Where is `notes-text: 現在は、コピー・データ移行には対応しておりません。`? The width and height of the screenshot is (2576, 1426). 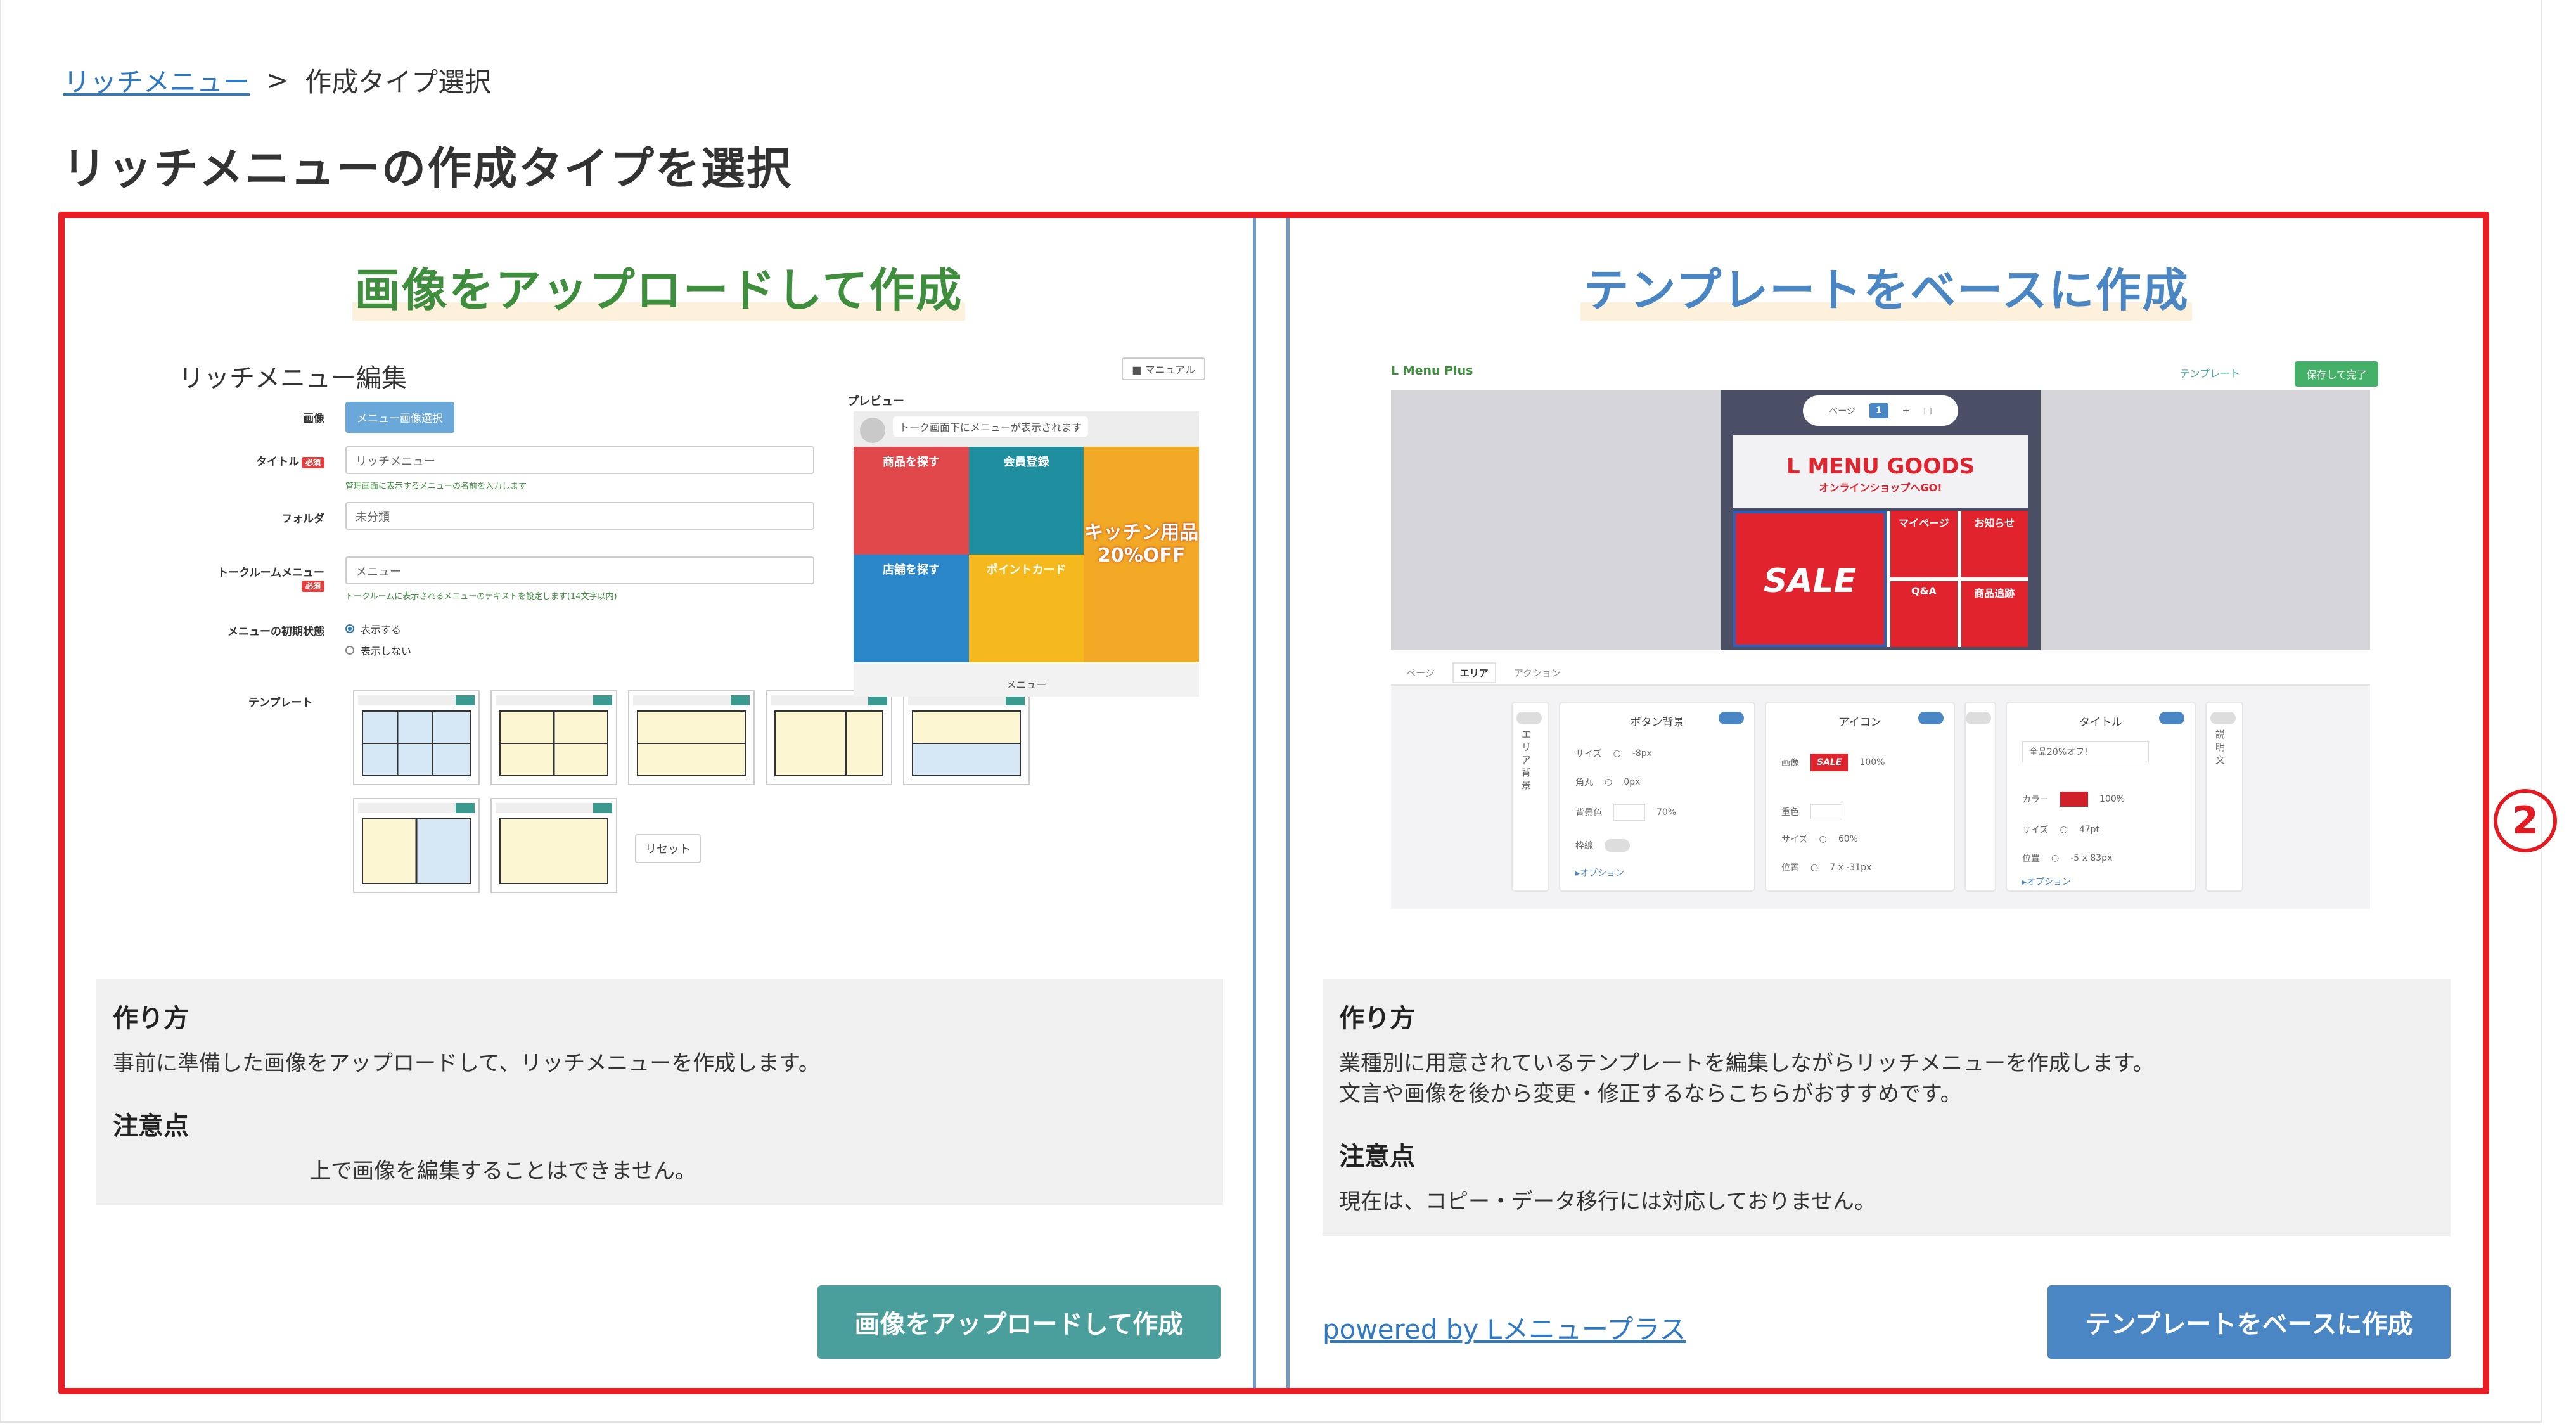
notes-text: 現在は、コピー・データ移行には対応しておりません。 is located at coordinates (1607, 1201).